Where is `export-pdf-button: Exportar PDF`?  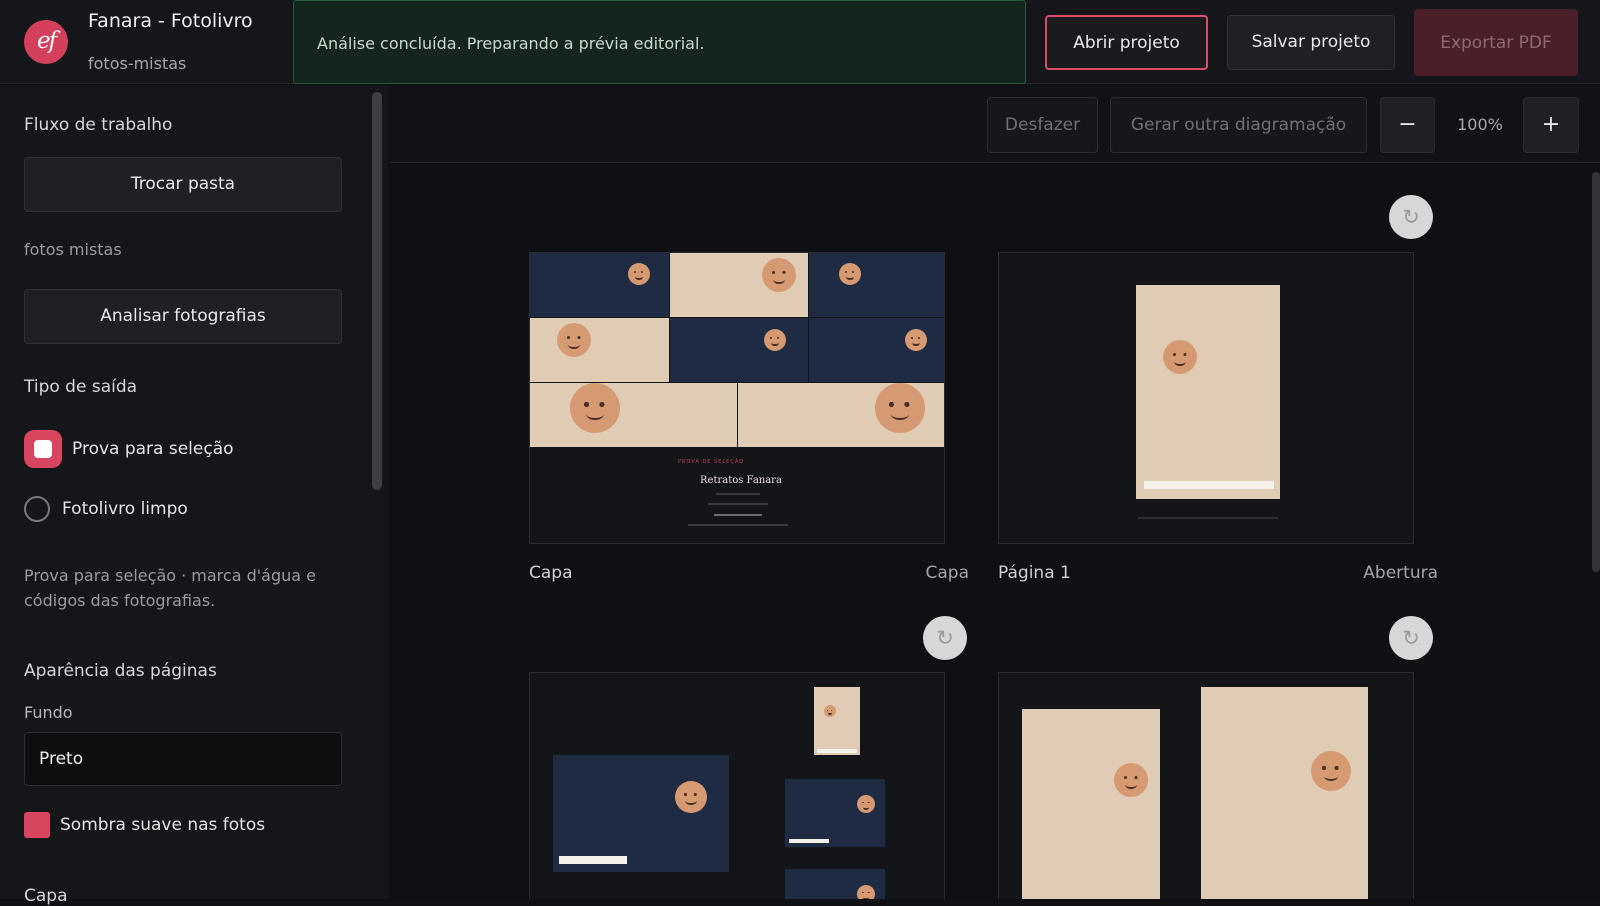 export-pdf-button: Exportar PDF is located at coordinates (1496, 42).